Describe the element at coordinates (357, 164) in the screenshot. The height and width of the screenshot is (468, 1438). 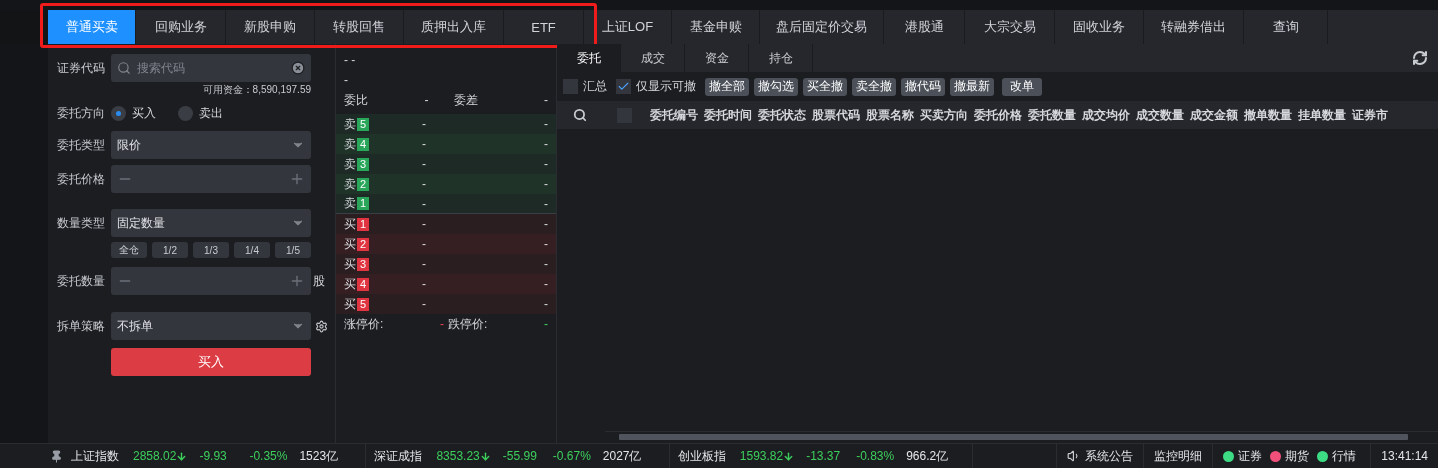
I see `ask-level: 卖 3` at that location.